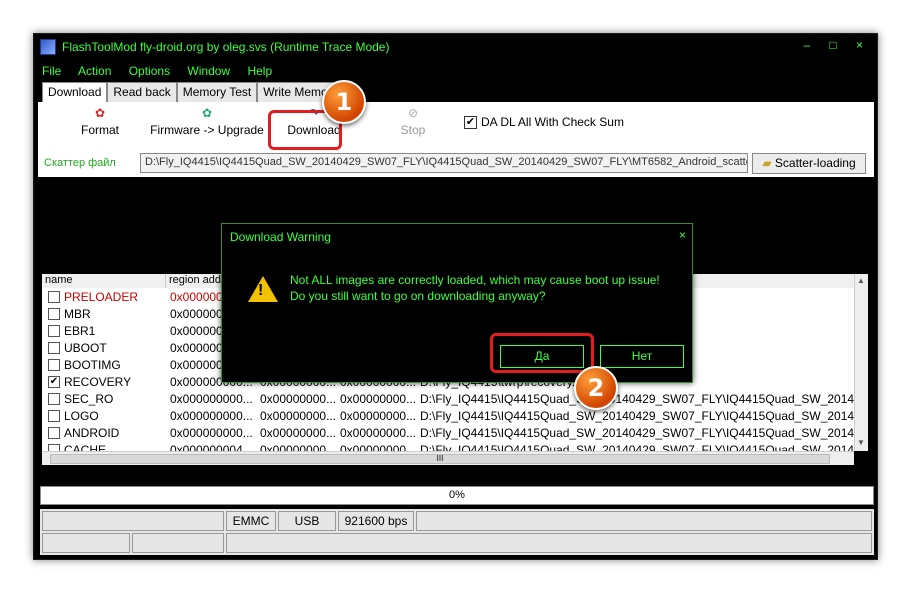 This screenshot has height=595, width=911. I want to click on firmware-upgrade-label: Firmware -> Upgrade, so click(207, 130).